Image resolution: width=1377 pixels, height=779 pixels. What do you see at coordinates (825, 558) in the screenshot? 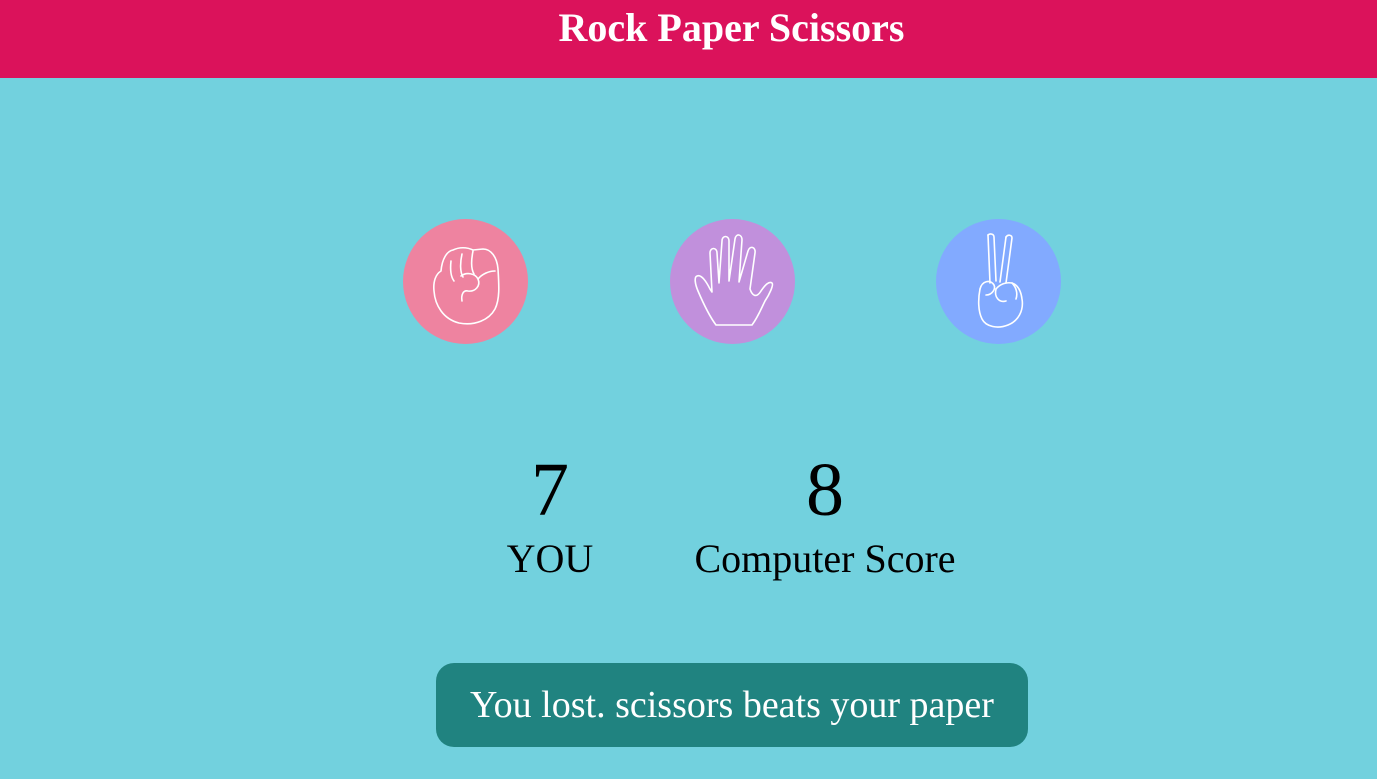
I see `computer-score-label: Computer Score` at bounding box center [825, 558].